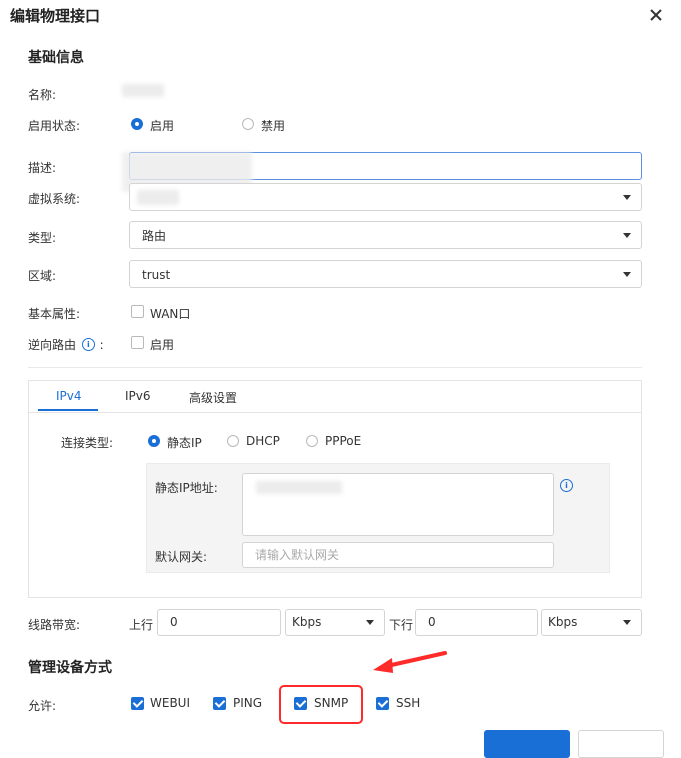  Describe the element at coordinates (563, 622) in the screenshot. I see `download-unit-value: Kbps` at that location.